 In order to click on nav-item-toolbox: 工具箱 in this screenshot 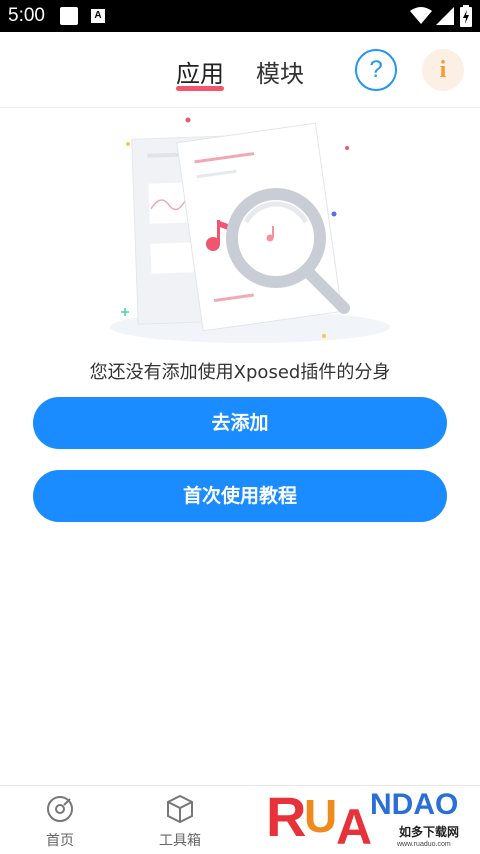, I will do `click(180, 822)`.